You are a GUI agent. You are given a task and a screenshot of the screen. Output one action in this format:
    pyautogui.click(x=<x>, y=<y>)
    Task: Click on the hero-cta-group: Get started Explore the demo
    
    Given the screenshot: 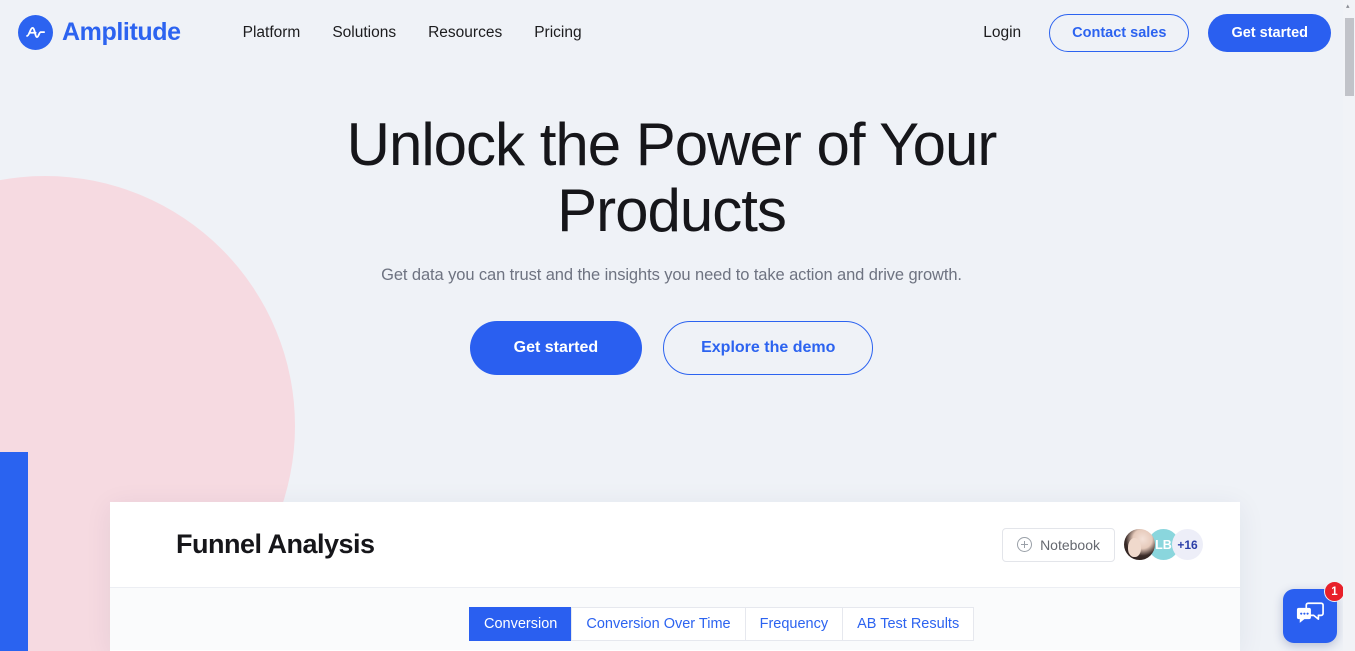 What is the action you would take?
    pyautogui.click(x=671, y=348)
    